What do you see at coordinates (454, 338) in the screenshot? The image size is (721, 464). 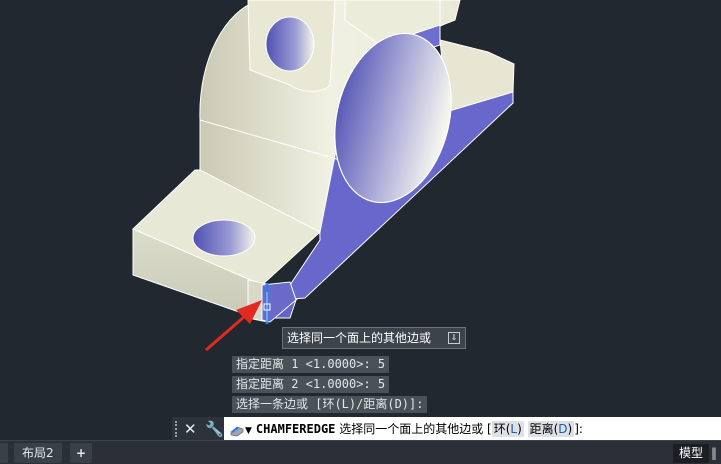 I see `download-icon: ⇓` at bounding box center [454, 338].